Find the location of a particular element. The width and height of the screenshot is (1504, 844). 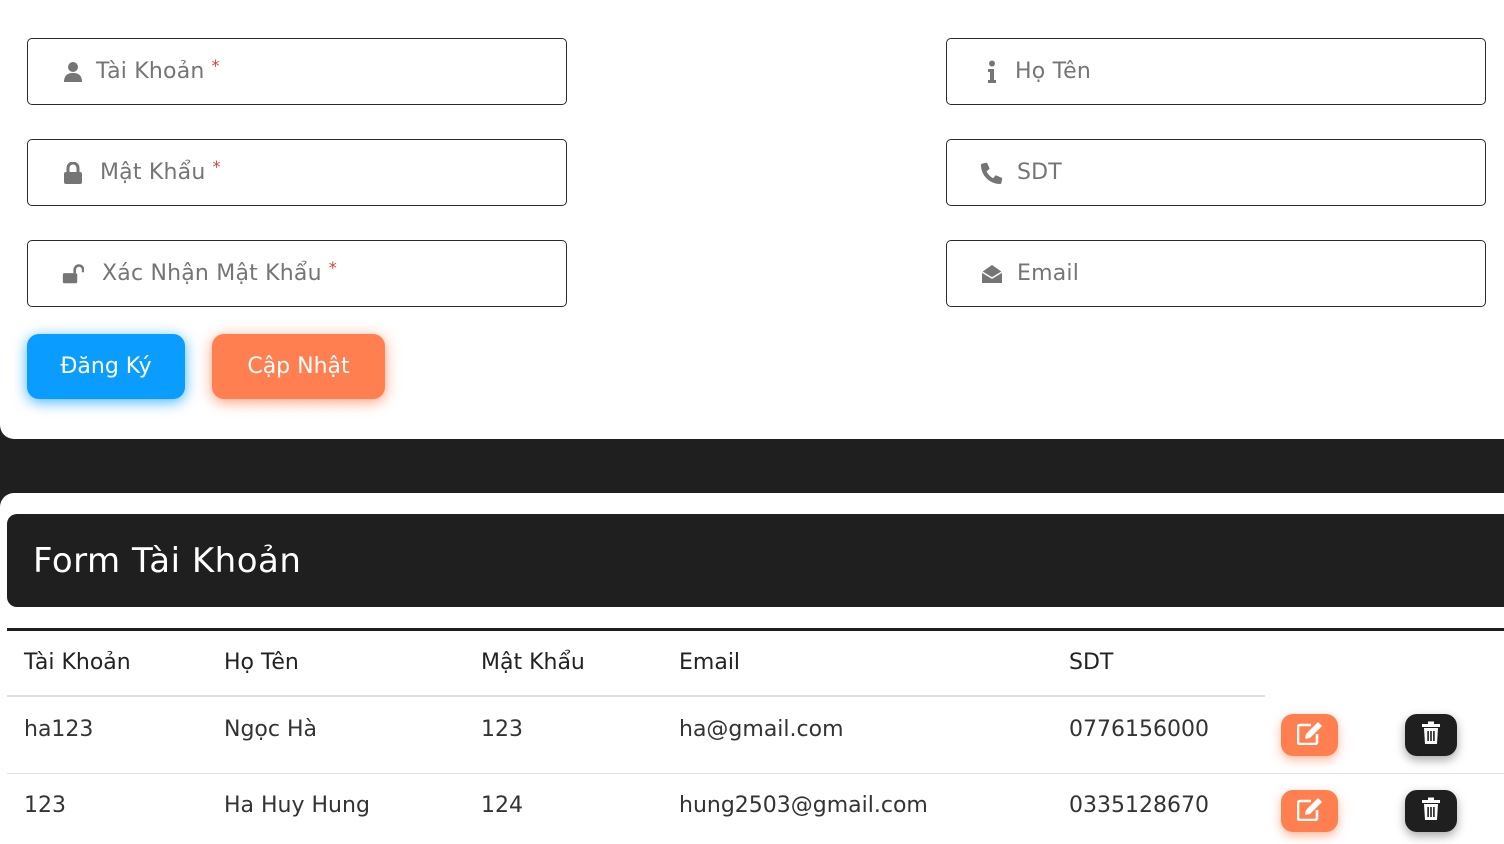

envelope-open-icon is located at coordinates (992, 274).